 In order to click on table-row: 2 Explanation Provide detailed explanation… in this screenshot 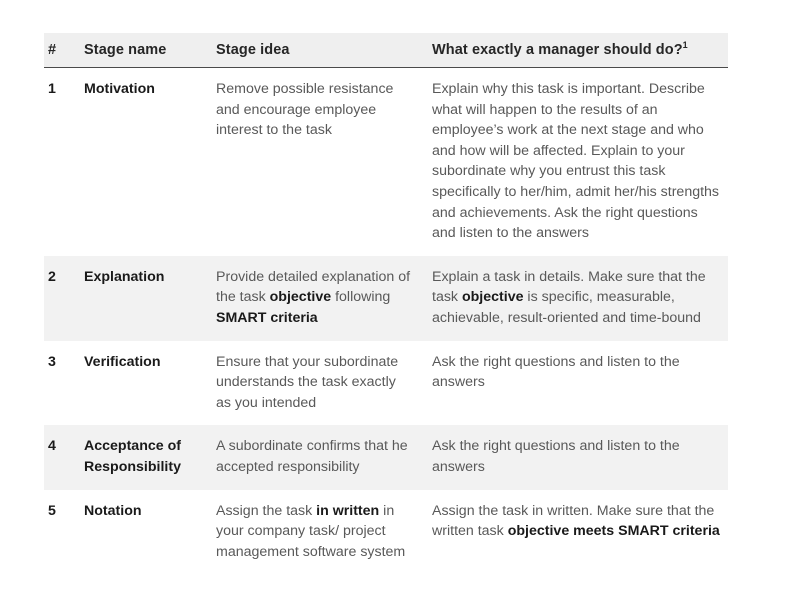, I will do `click(386, 298)`.